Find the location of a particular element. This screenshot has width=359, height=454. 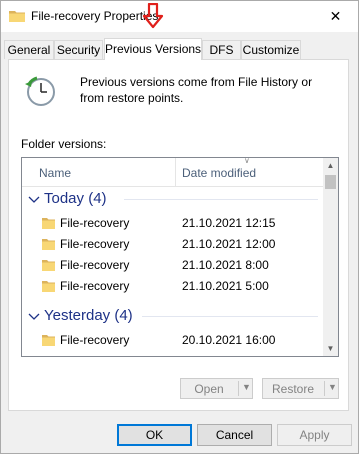

version-date: 21.10.2021 12:00 is located at coordinates (229, 244).